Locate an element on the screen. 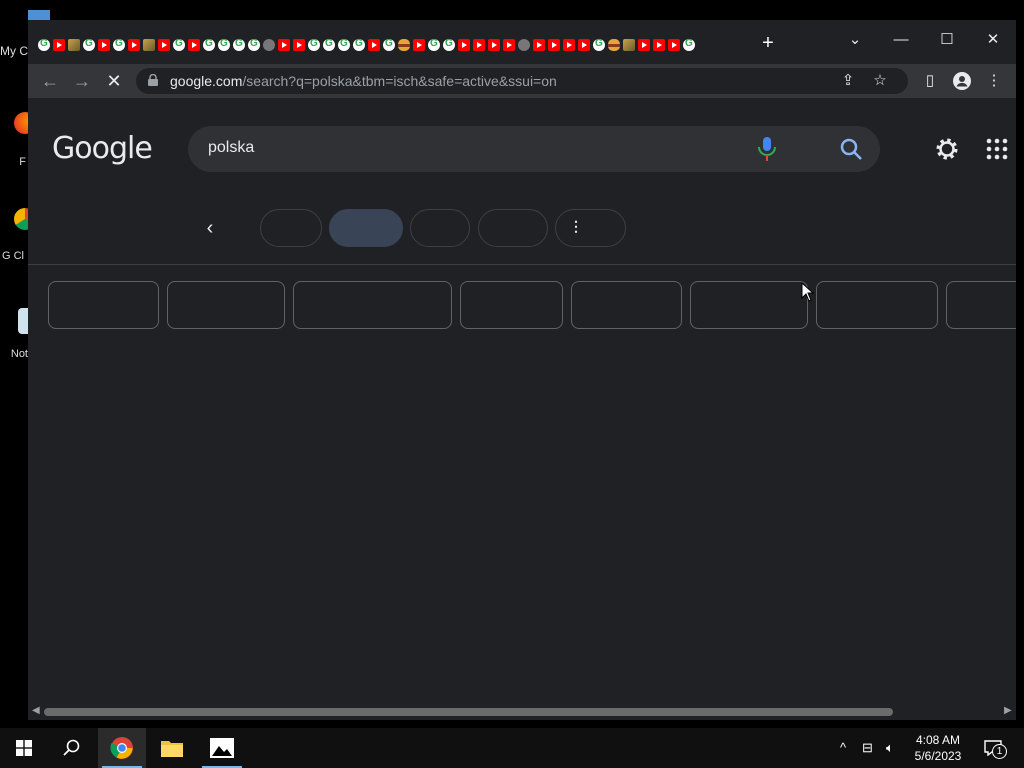 The image size is (1024, 768). scroll-left-arrow-icon: ◀ is located at coordinates (36, 710).